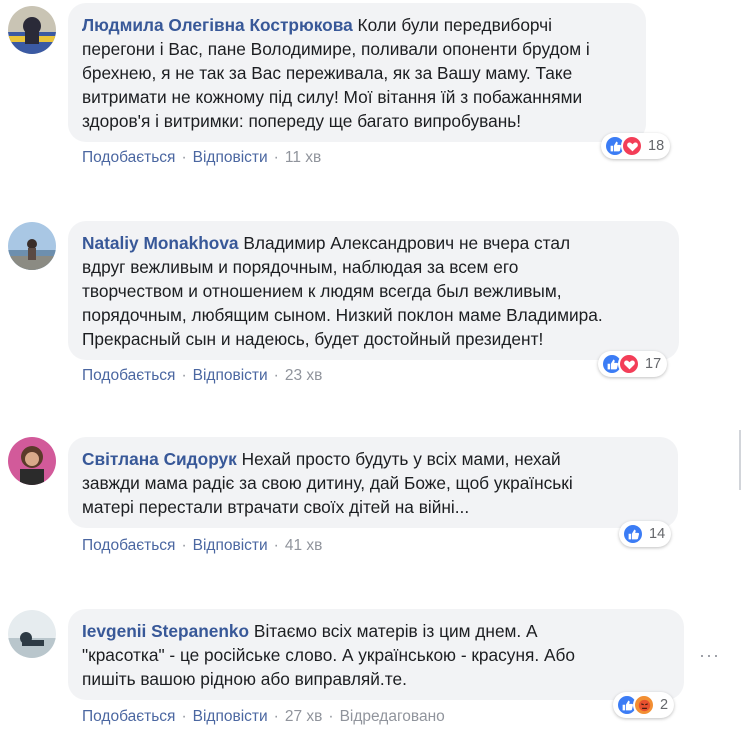  What do you see at coordinates (709, 655) in the screenshot?
I see `more-options-icon: ···` at bounding box center [709, 655].